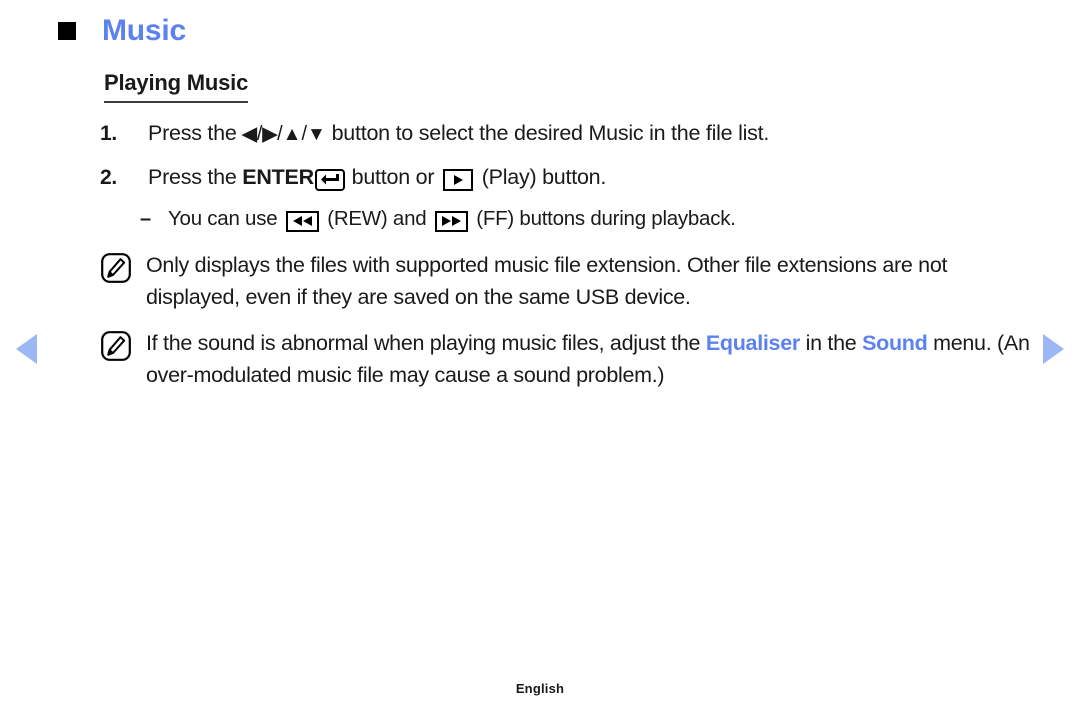  Describe the element at coordinates (376, 218) in the screenshot. I see `sub-note-text-middle: (REW) and` at that location.